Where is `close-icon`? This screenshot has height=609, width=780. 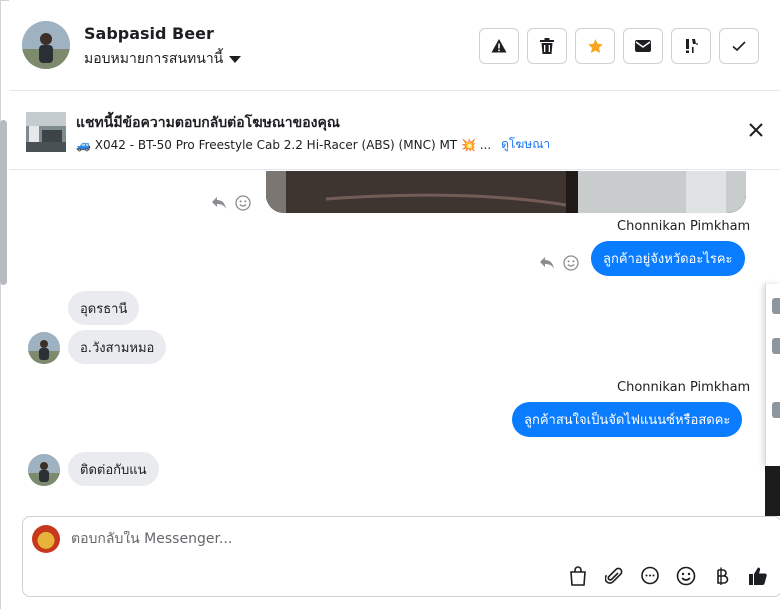 close-icon is located at coordinates (756, 130).